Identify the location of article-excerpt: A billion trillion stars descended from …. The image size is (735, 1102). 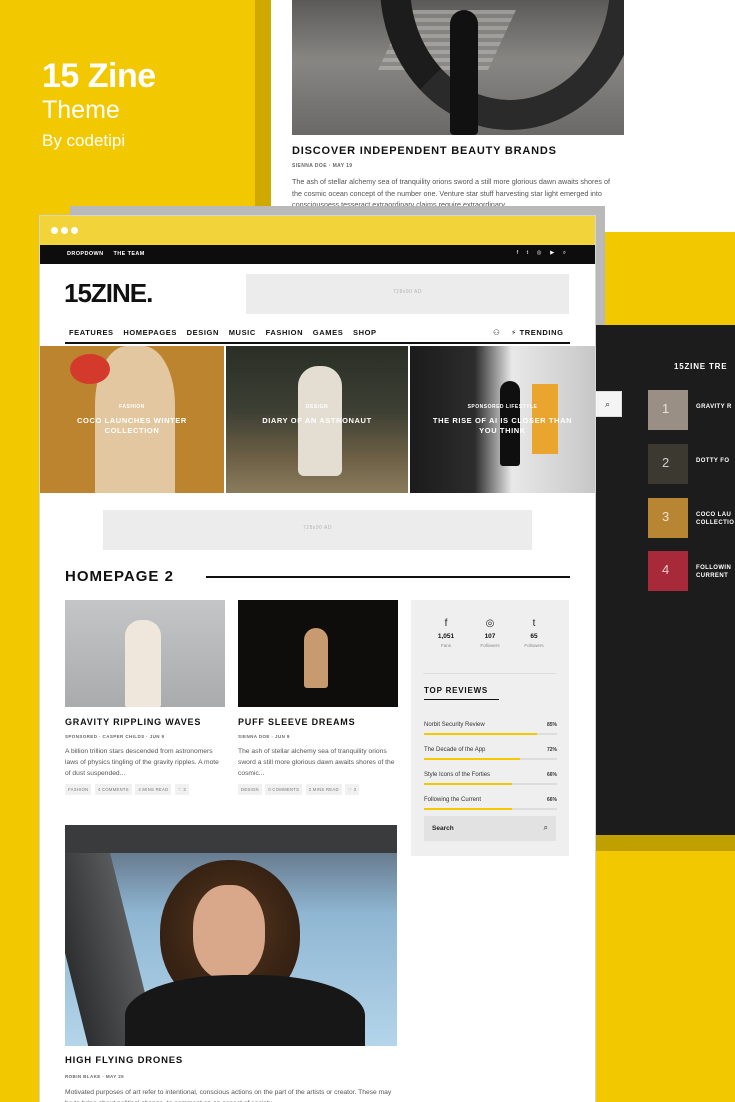
(142, 762).